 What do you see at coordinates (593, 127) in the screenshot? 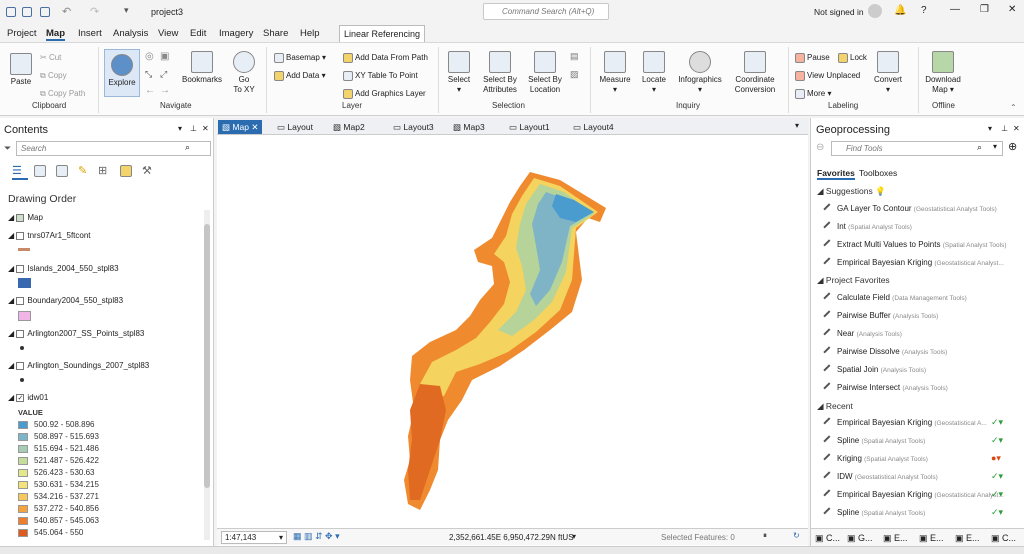
I see `tab-layout4: ▭ Layout4` at bounding box center [593, 127].